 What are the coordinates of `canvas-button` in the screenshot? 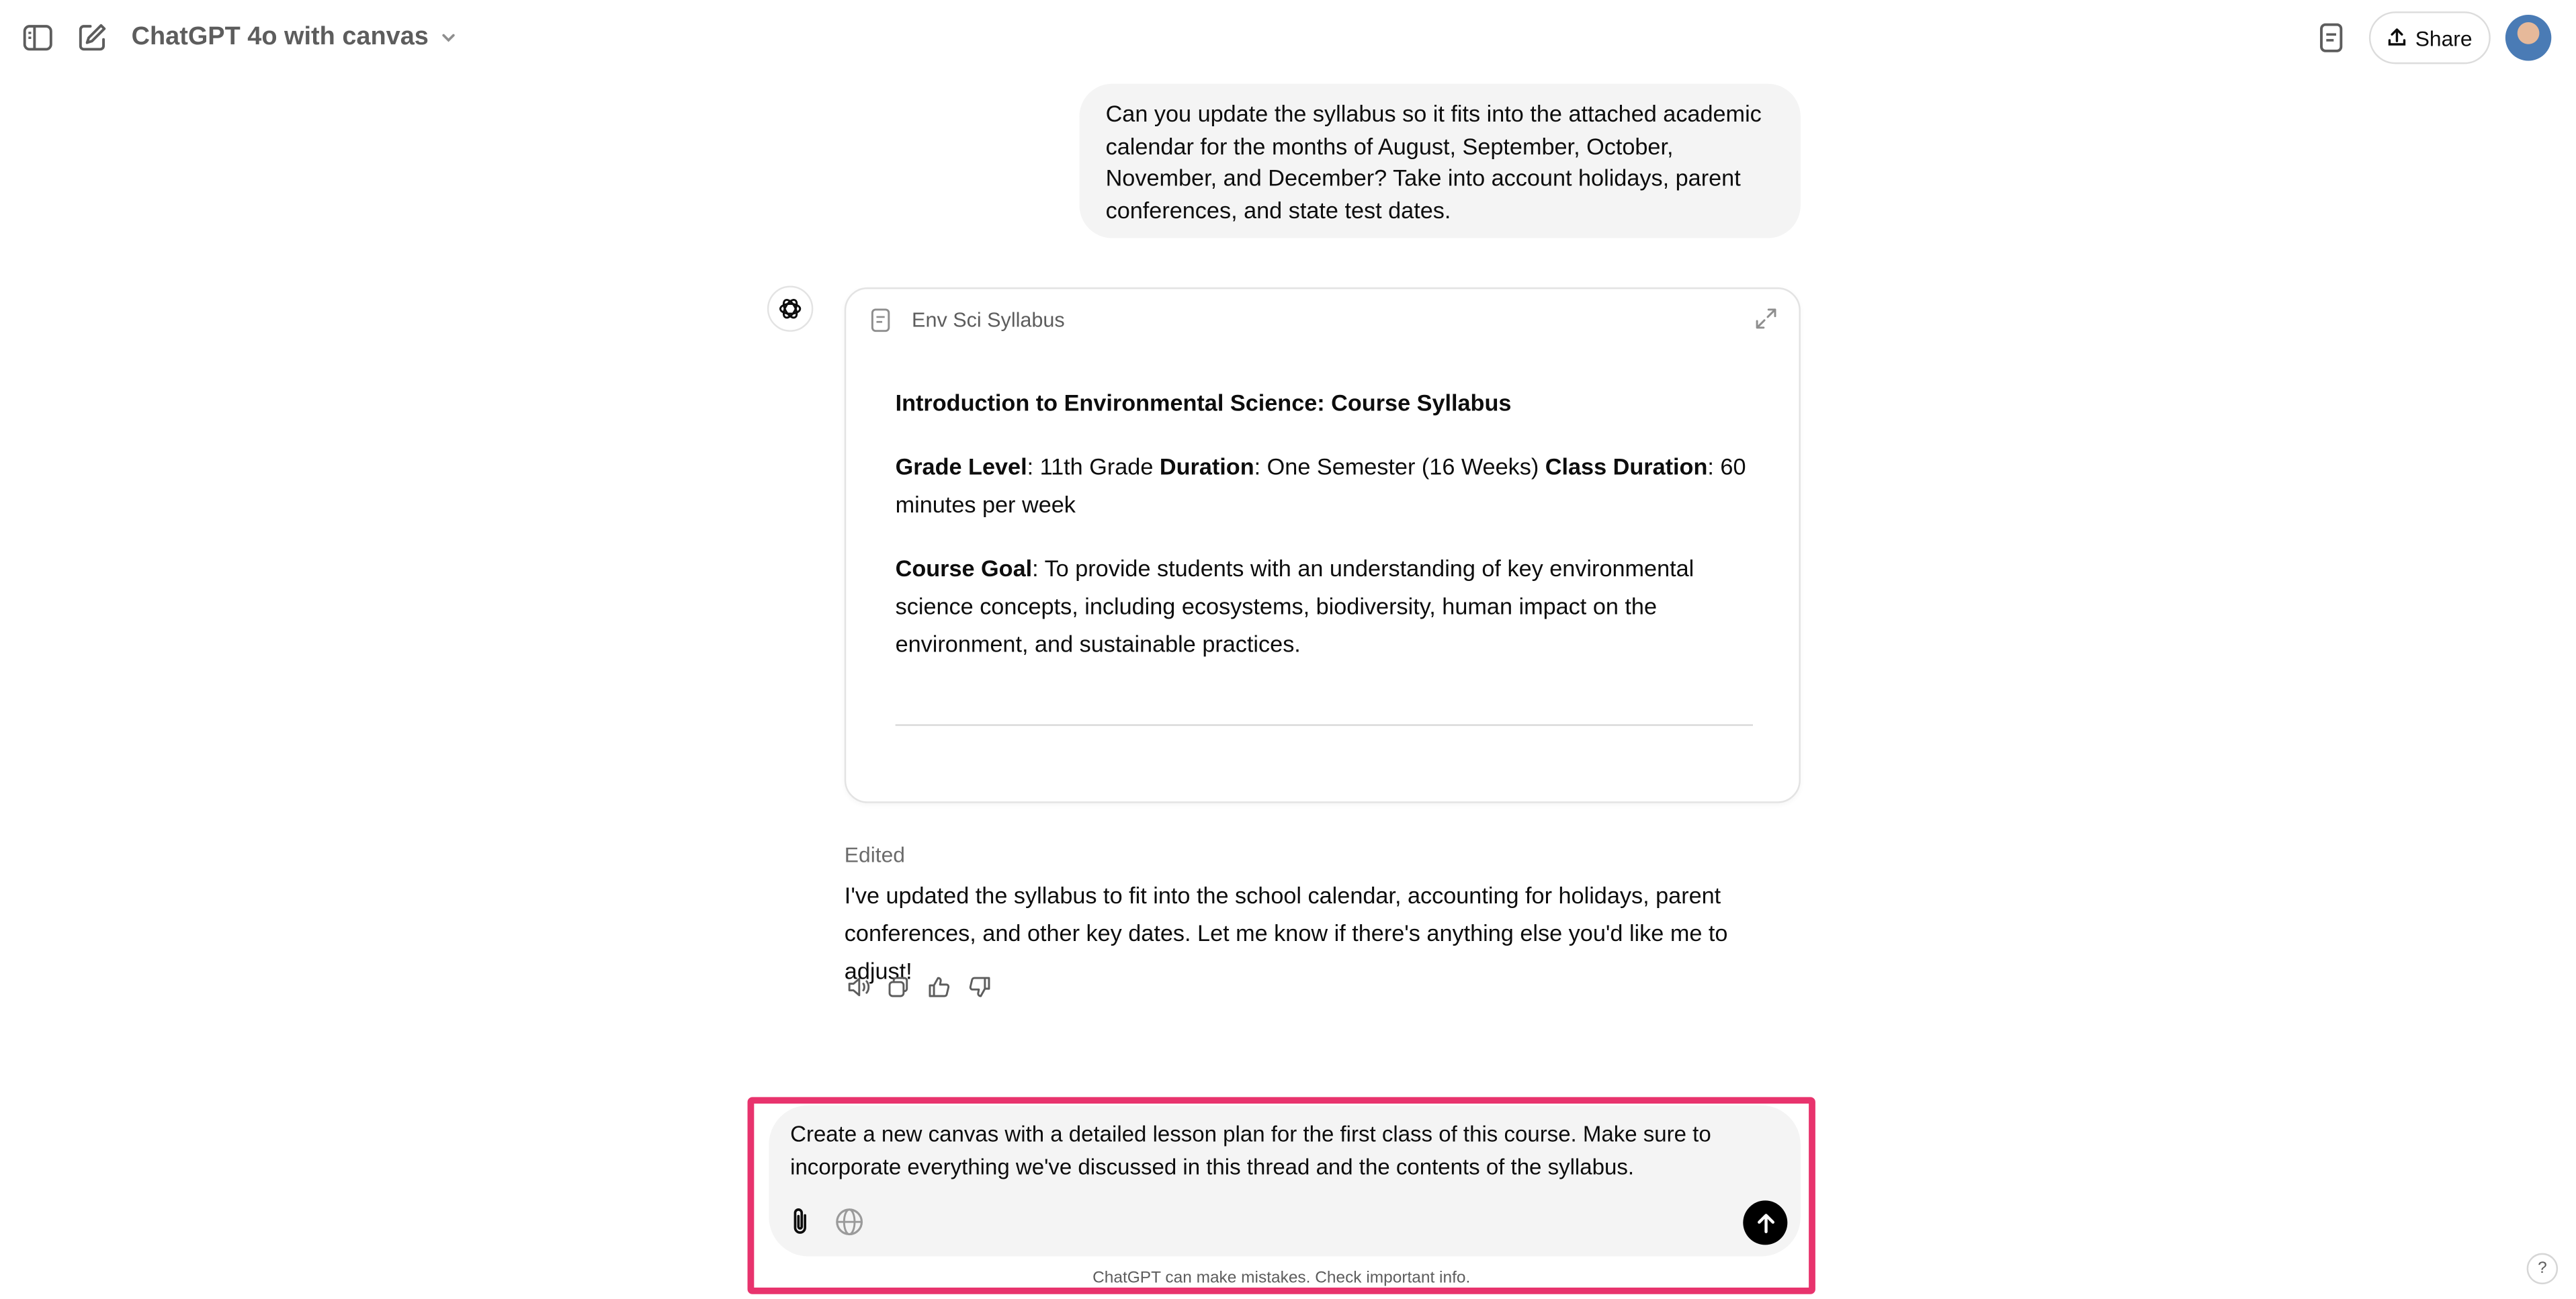 It's located at (2331, 37).